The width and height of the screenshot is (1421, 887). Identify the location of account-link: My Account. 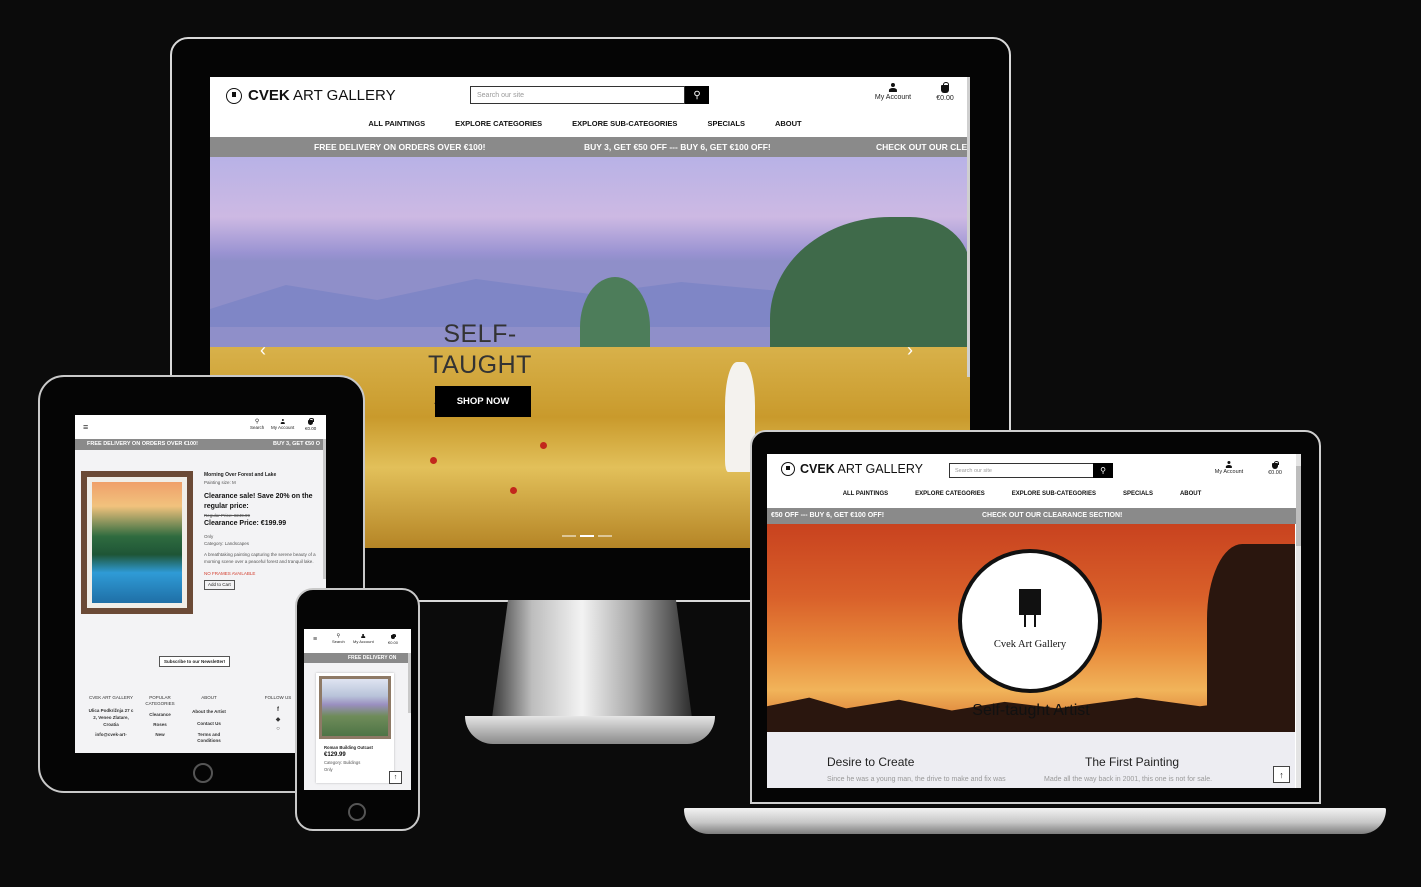
(893, 92).